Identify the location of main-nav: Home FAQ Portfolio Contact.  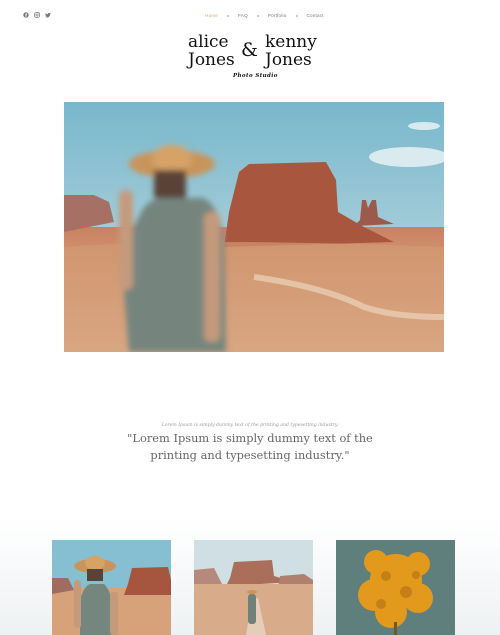
(264, 15).